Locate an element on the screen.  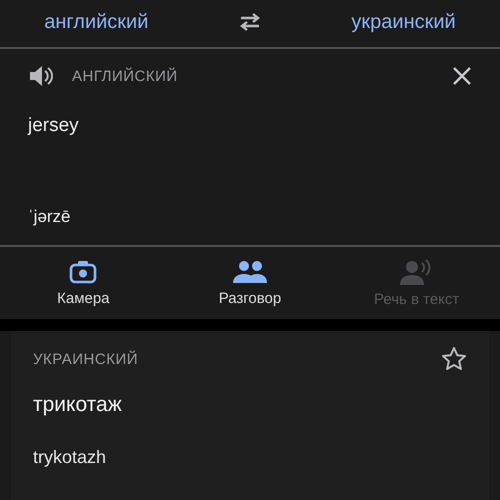
mode-button: Разговор is located at coordinates (249, 283).